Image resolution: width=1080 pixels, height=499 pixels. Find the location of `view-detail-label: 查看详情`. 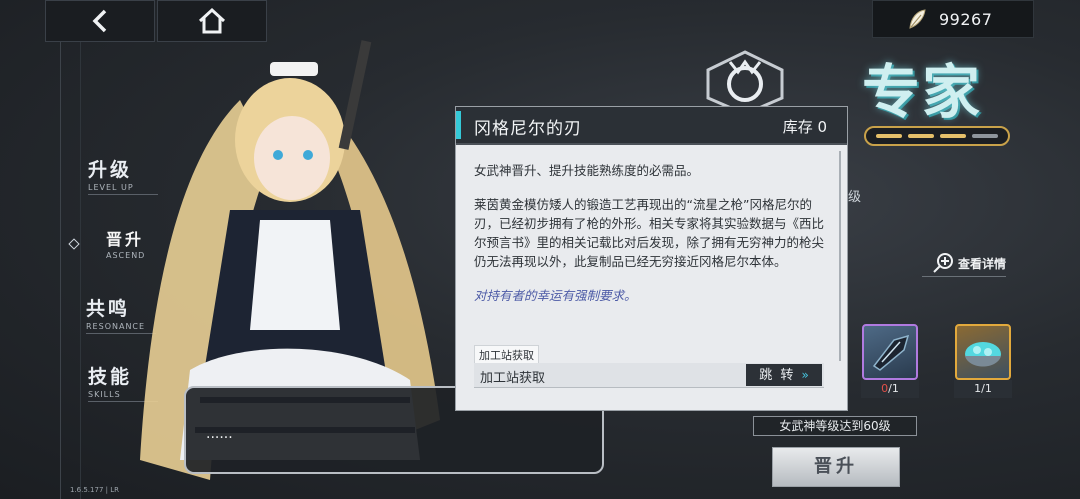

view-detail-label: 查看详情 is located at coordinates (982, 263).